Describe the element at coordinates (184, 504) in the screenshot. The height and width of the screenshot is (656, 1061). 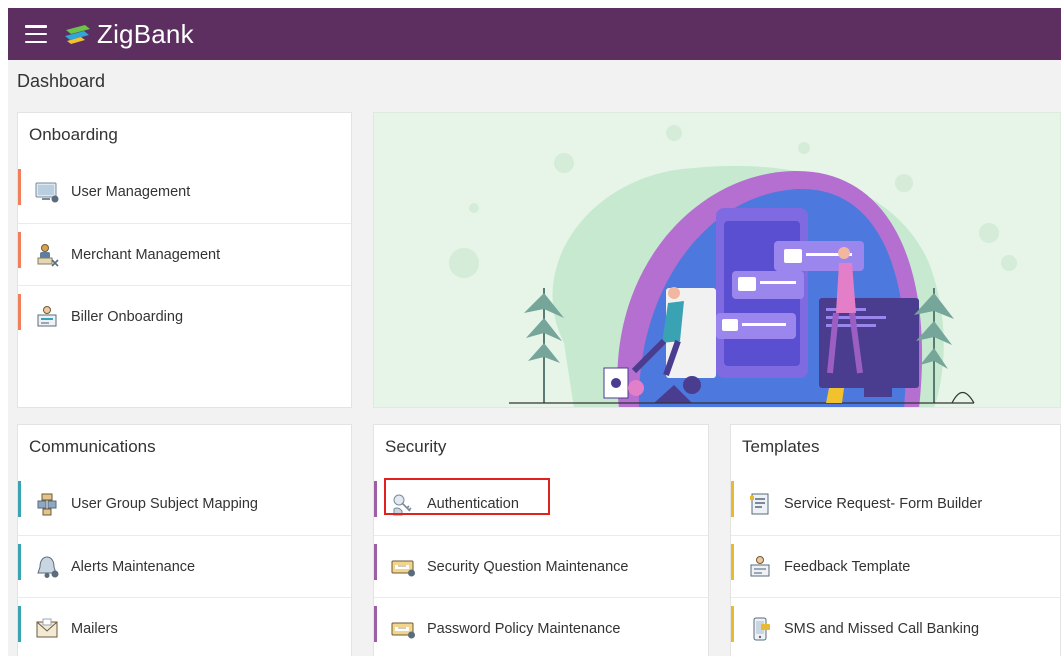
I see `menu-item-user-group-subject-mapping: User Group Subject Mapping` at that location.